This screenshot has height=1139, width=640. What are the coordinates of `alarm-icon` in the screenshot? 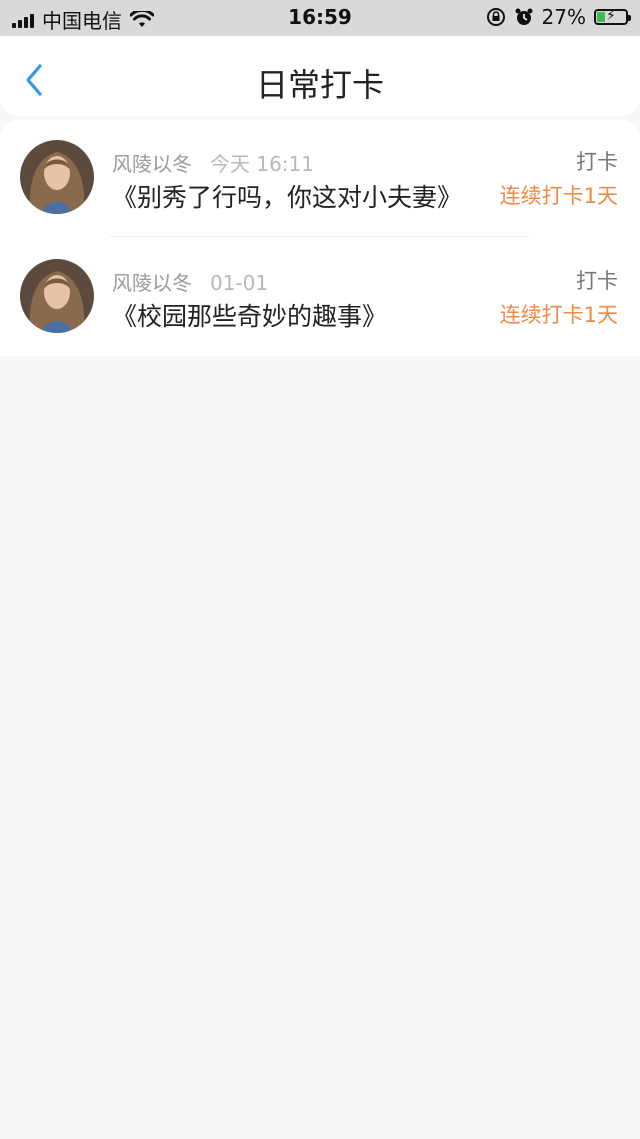 It's located at (524, 16).